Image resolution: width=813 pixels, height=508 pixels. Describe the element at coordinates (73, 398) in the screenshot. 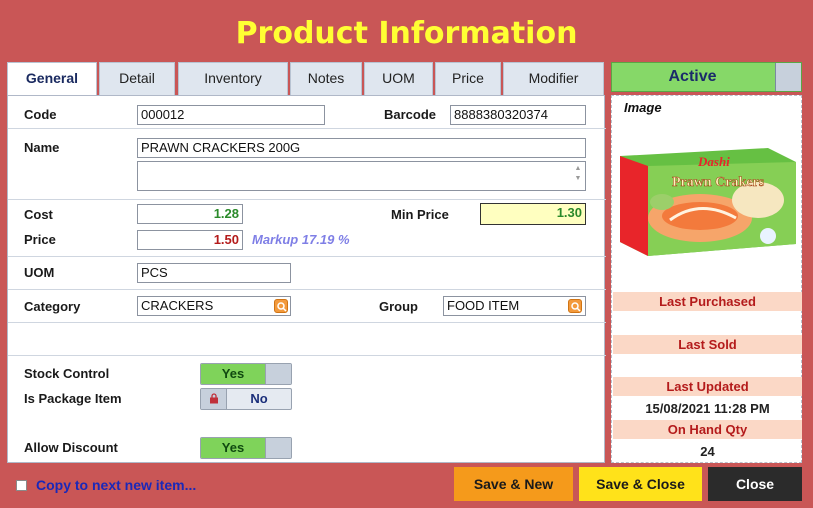

I see `package-item-label: Is Package Item` at that location.